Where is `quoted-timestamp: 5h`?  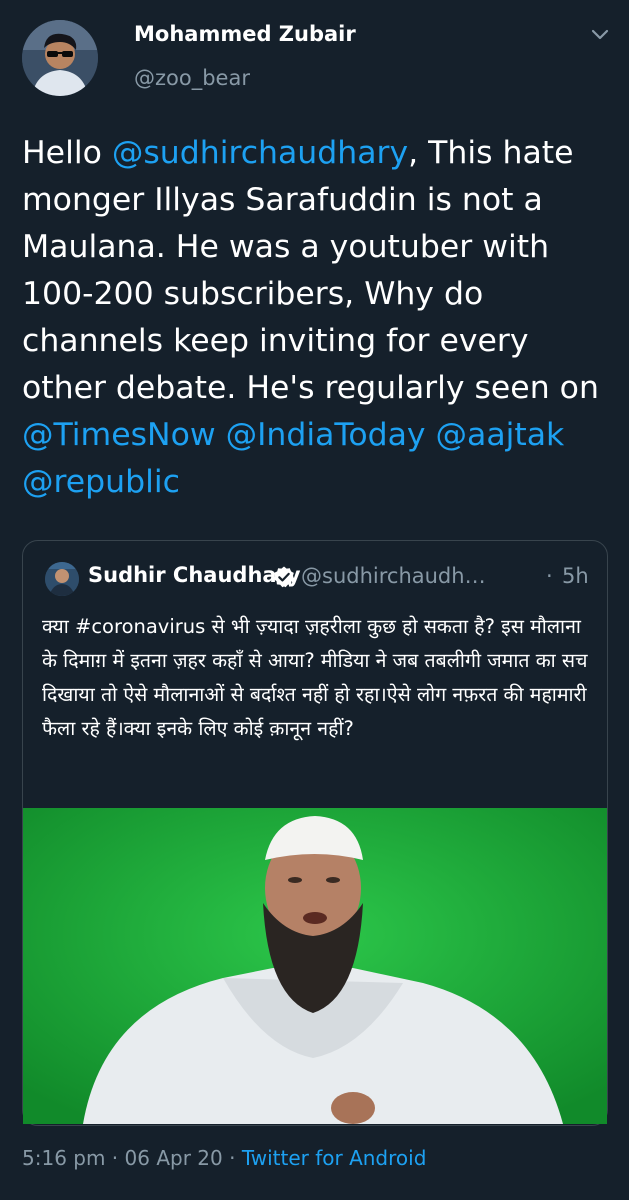 quoted-timestamp: 5h is located at coordinates (575, 576).